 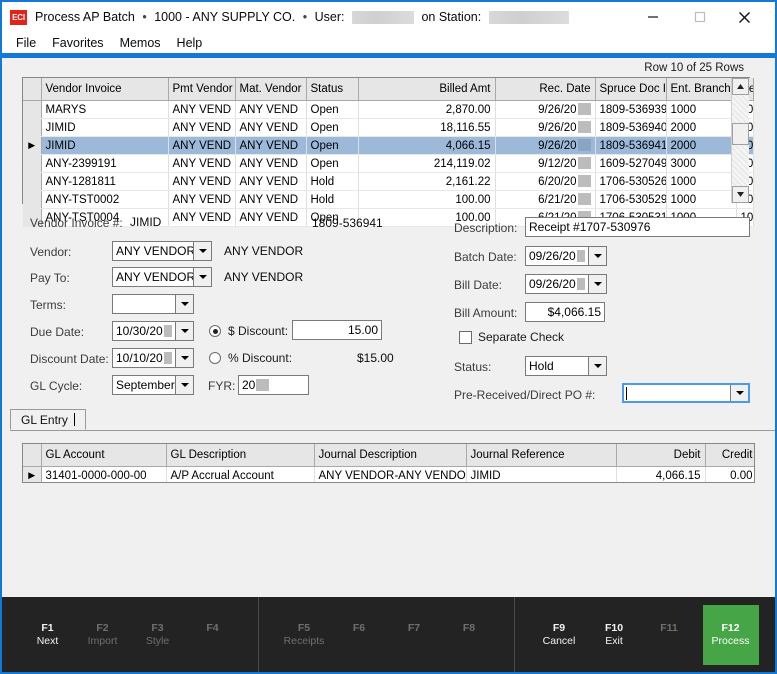 What do you see at coordinates (545, 181) in the screenshot?
I see `cell-rec-date: 6/20/20` at bounding box center [545, 181].